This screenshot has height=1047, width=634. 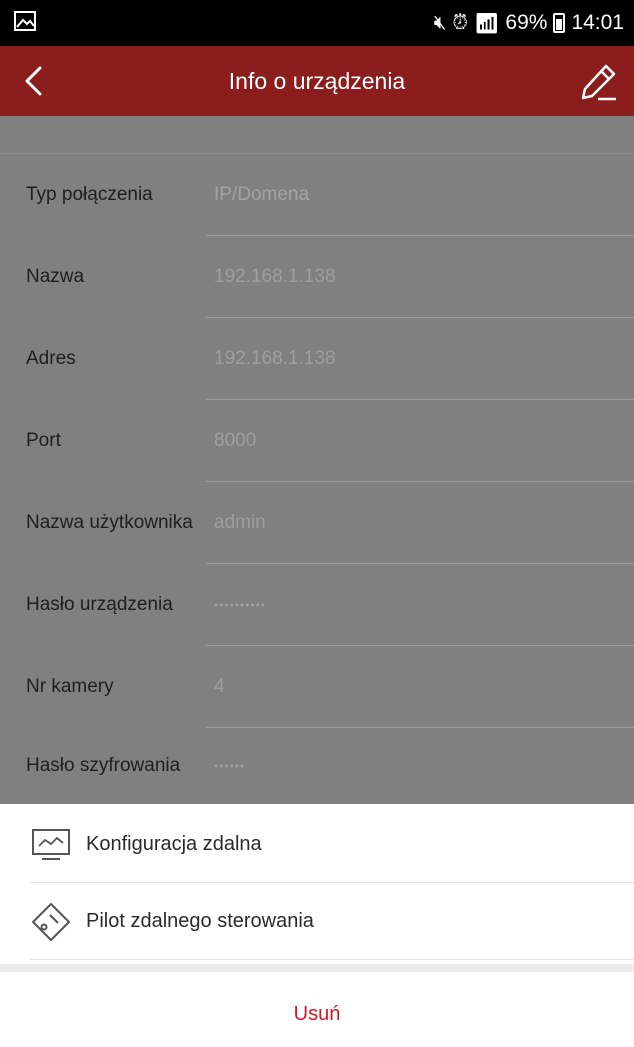 I want to click on field-address: Adres 192.168.1.138, so click(x=317, y=359).